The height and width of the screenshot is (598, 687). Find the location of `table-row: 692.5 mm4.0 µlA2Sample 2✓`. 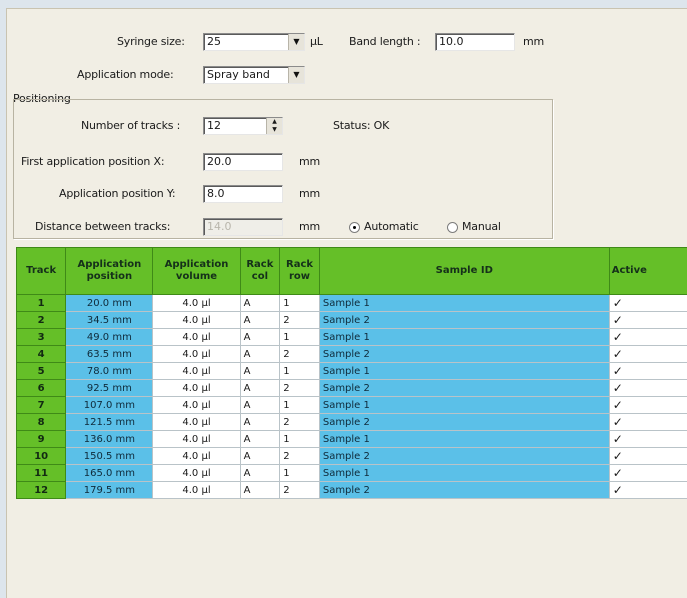

table-row: 692.5 mm4.0 µlA2Sample 2✓ is located at coordinates (352, 388).